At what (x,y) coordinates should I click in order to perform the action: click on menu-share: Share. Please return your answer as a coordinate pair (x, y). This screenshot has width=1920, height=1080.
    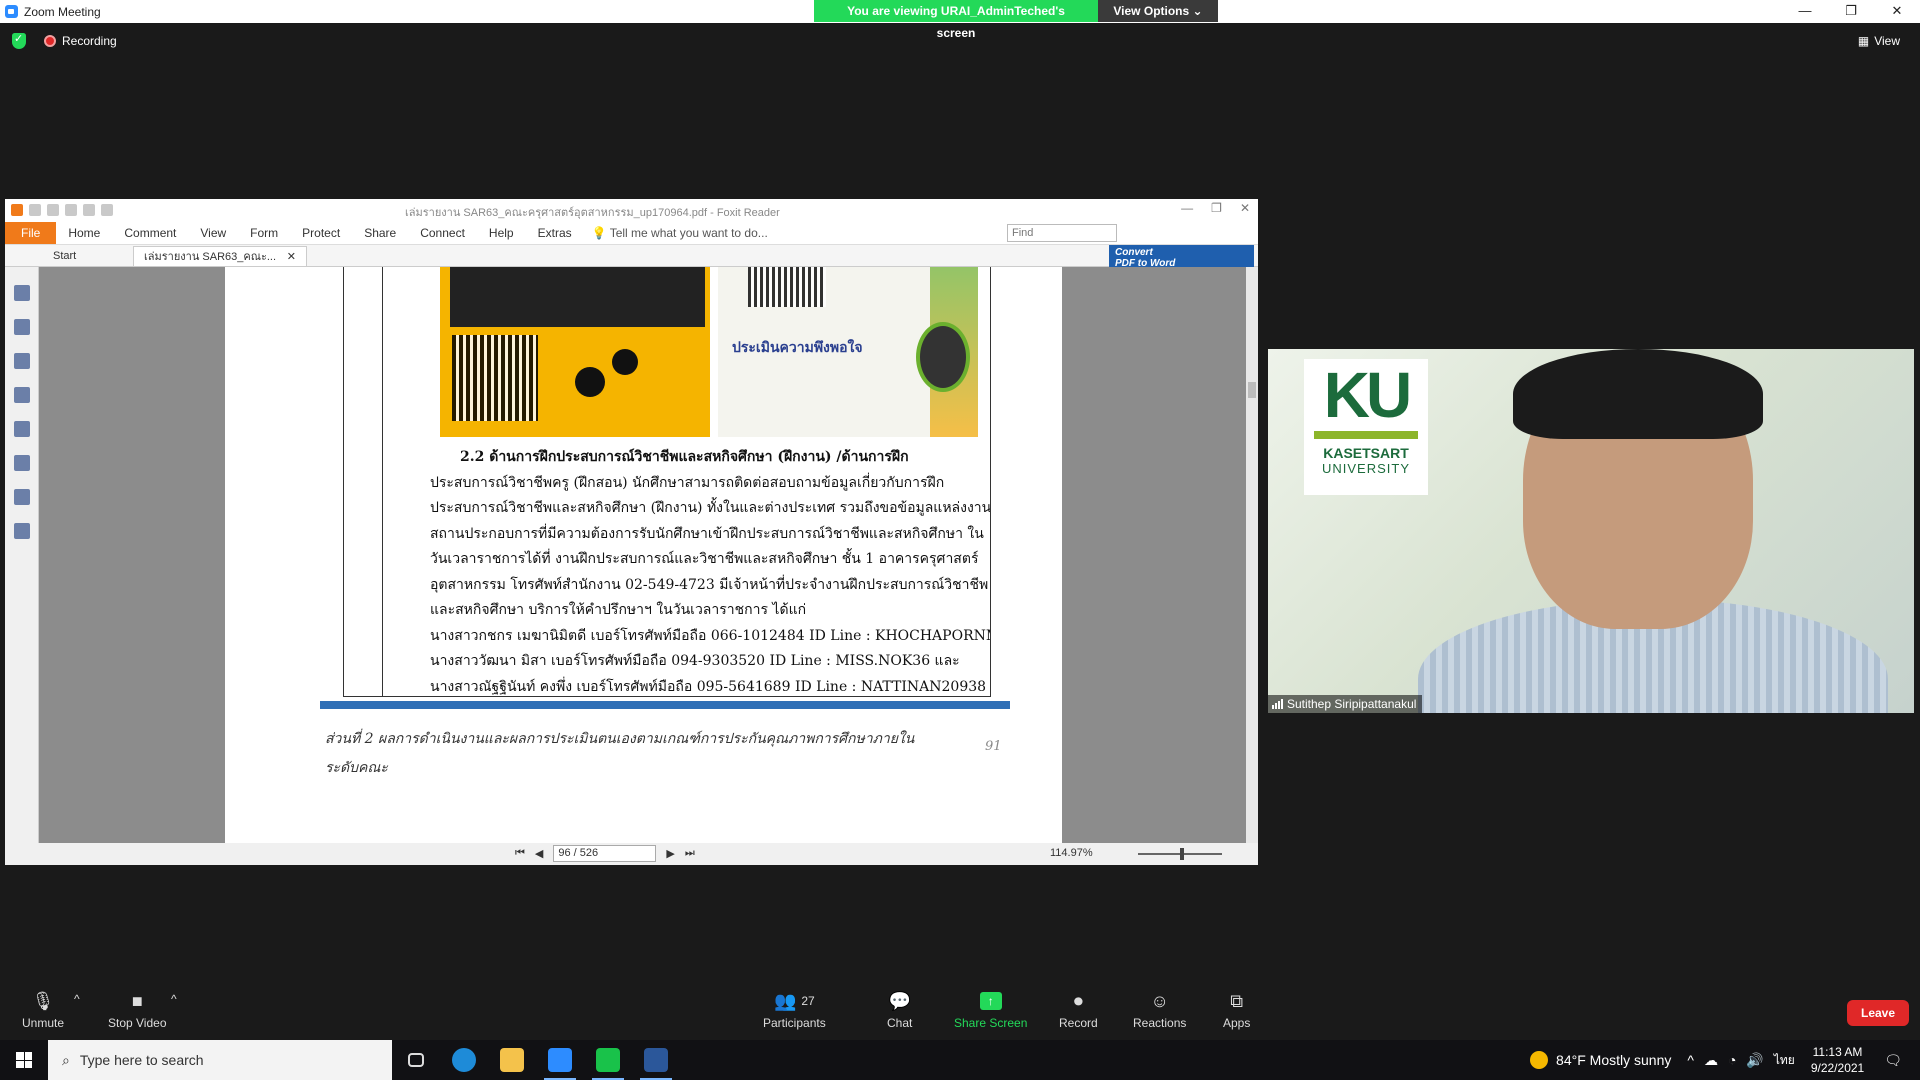
    Looking at the image, I should click on (380, 233).